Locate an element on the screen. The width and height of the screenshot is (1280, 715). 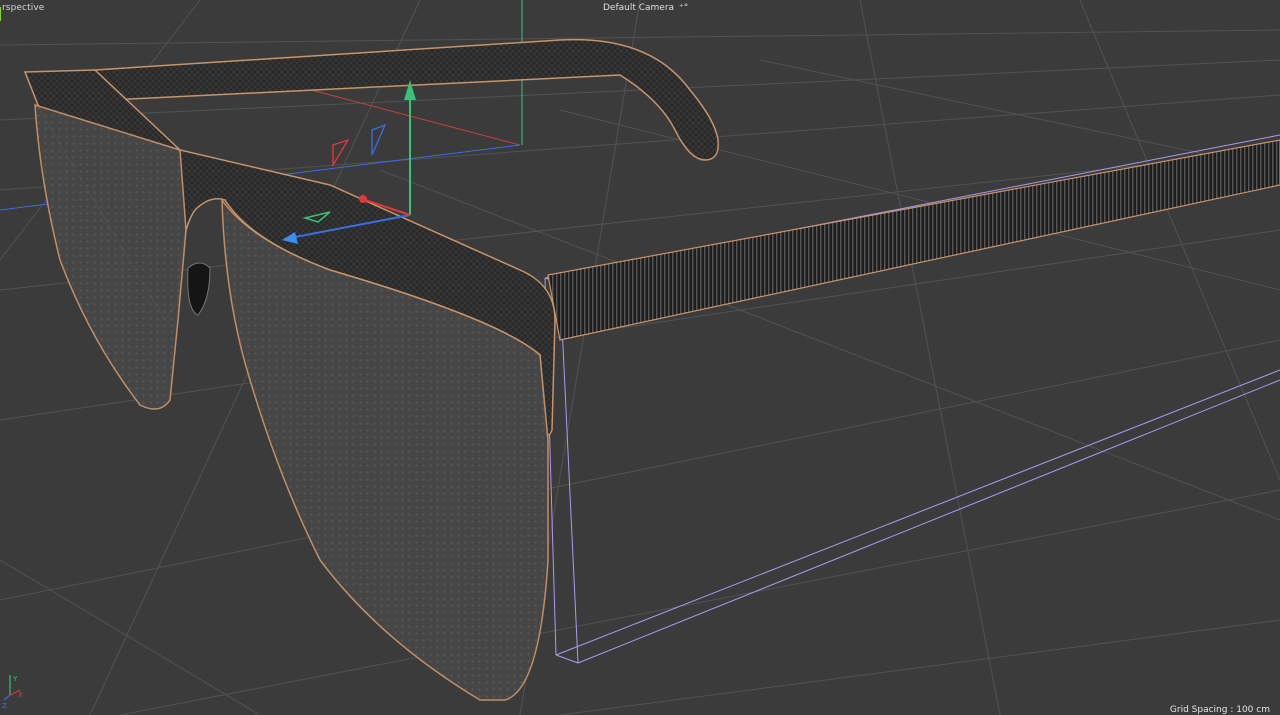
axis-label-x: X is located at coordinates (20, 695).